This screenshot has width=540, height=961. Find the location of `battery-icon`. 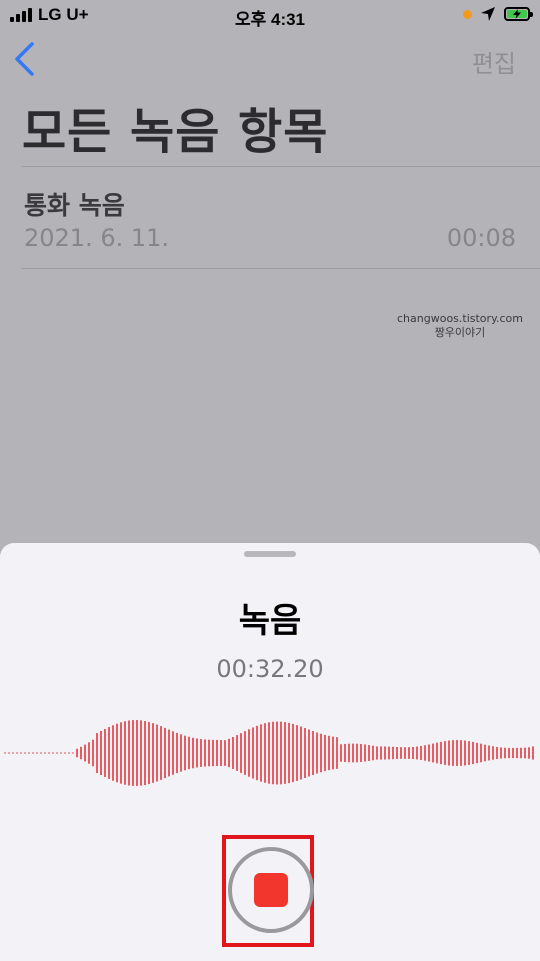

battery-icon is located at coordinates (518, 14).